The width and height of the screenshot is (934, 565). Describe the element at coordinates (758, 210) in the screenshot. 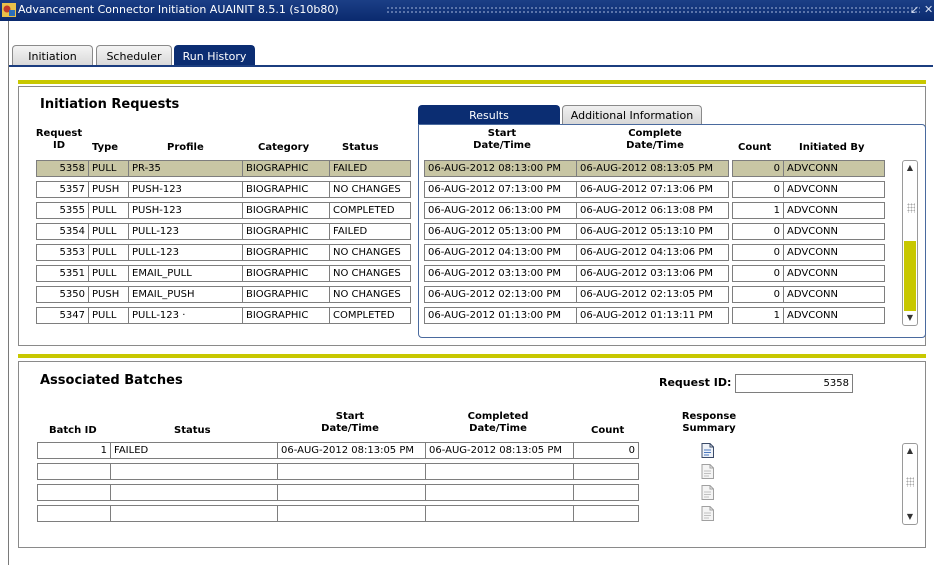

I see `result-count-cell: 1` at that location.